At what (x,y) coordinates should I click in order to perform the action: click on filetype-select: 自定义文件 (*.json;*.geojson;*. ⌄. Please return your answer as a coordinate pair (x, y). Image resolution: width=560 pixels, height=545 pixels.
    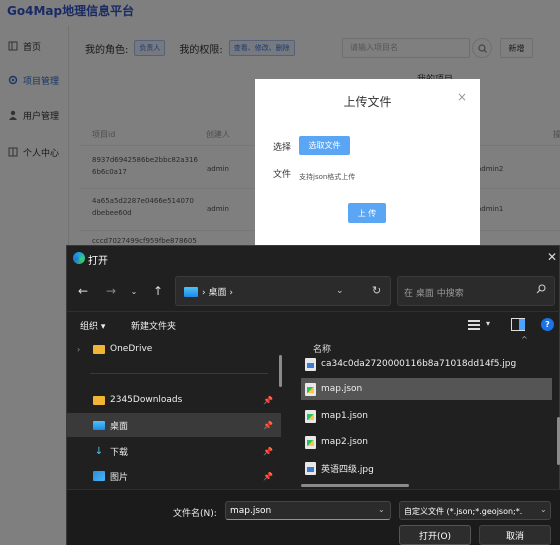
    Looking at the image, I should click on (475, 510).